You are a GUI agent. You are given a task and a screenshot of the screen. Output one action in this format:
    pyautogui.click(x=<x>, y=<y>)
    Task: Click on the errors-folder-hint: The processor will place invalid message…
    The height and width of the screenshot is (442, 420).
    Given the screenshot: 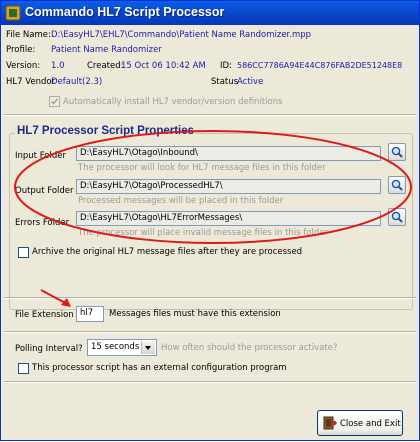 What is the action you would take?
    pyautogui.click(x=203, y=233)
    